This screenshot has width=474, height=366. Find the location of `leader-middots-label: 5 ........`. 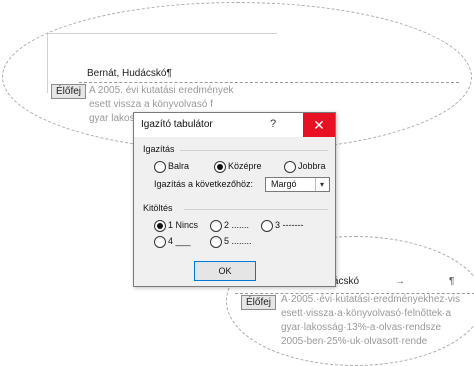

leader-middots-label: 5 ........ is located at coordinates (238, 241).